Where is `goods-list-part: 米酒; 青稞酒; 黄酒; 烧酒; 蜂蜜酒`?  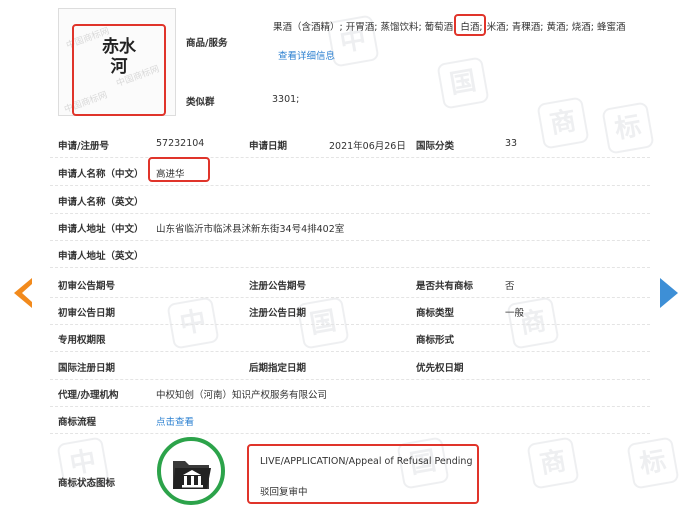 goods-list-part: 米酒; 青稞酒; 黄酒; 烧酒; 蜂蜜酒 is located at coordinates (556, 27).